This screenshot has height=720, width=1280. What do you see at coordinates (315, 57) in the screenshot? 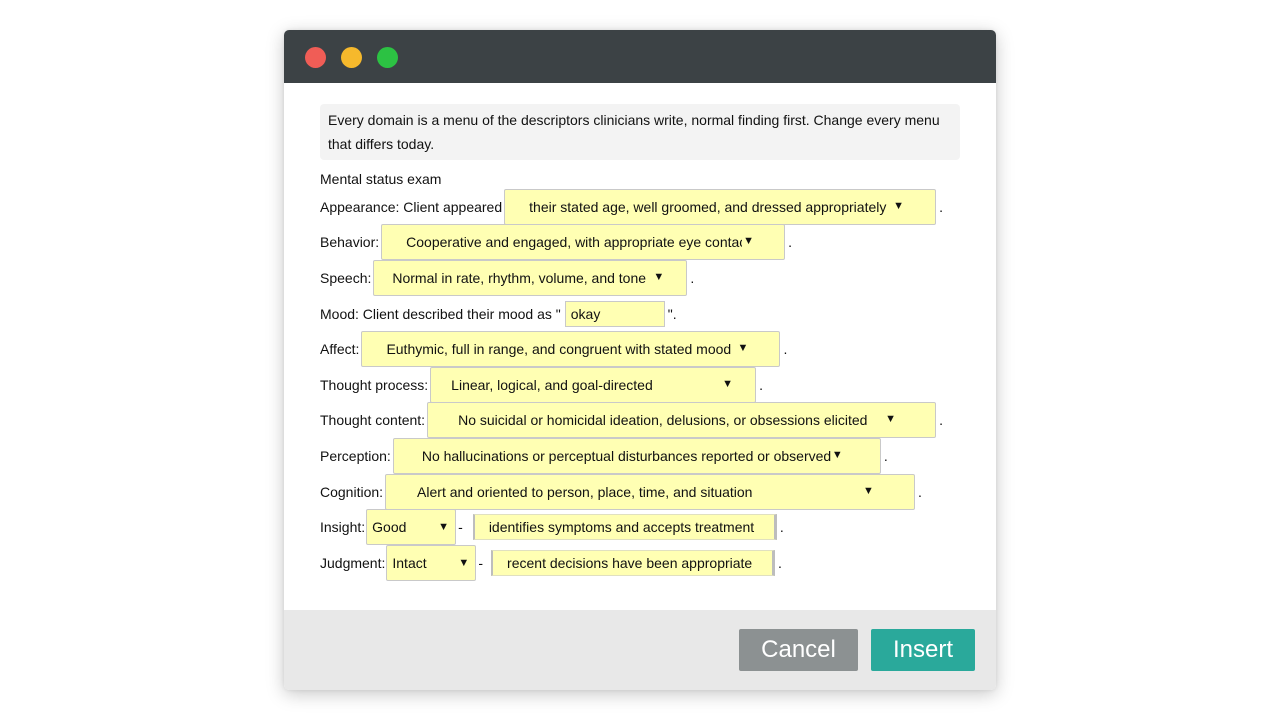
I see `close-window-button` at bounding box center [315, 57].